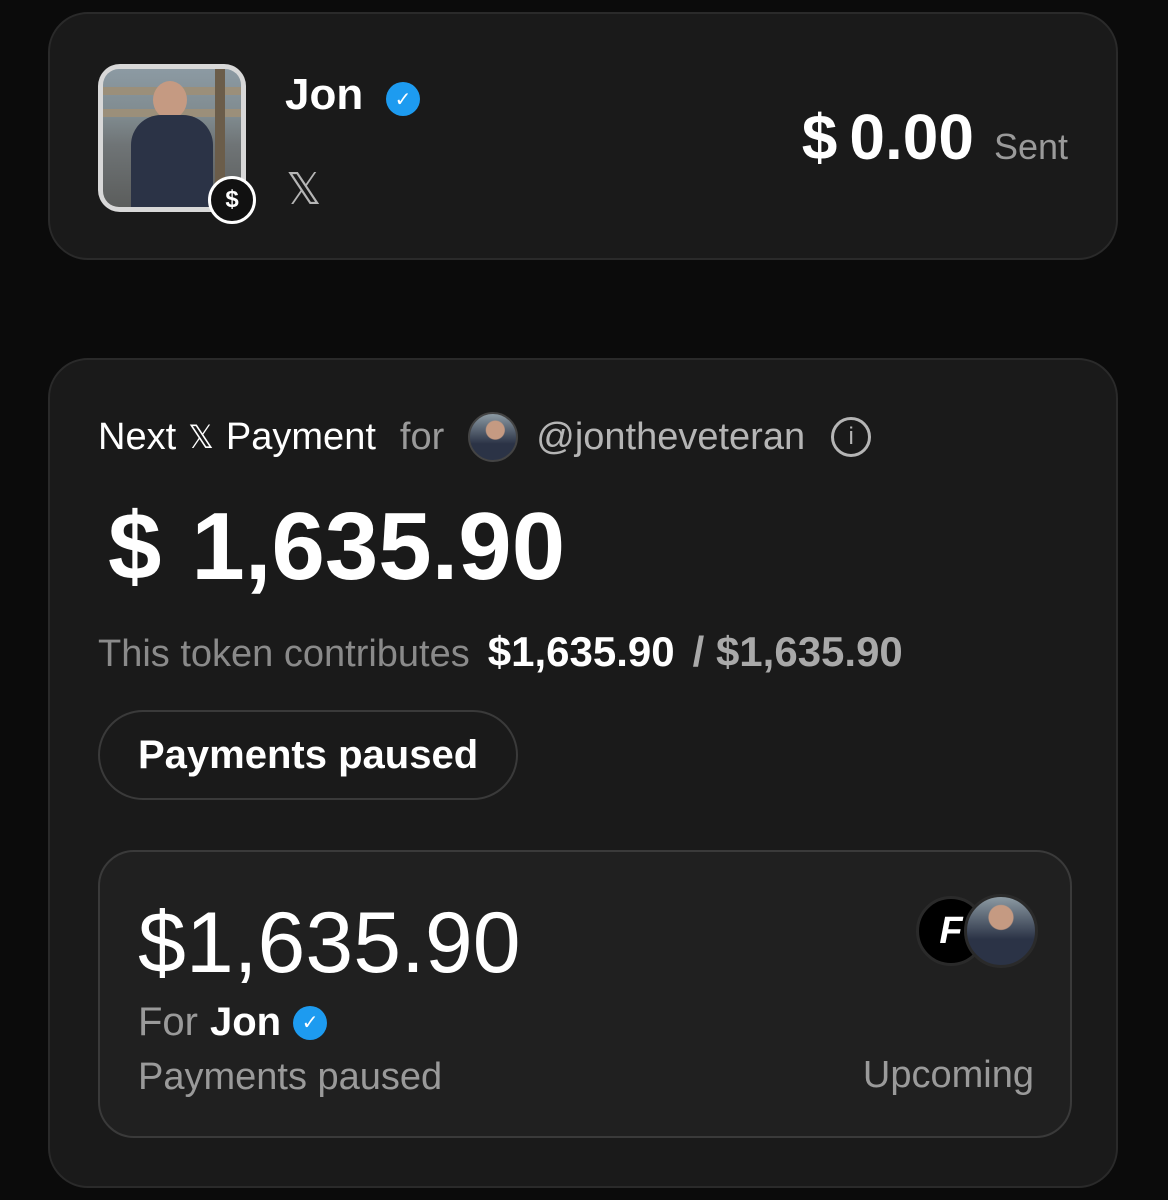  I want to click on next-label: Next, so click(137, 436).